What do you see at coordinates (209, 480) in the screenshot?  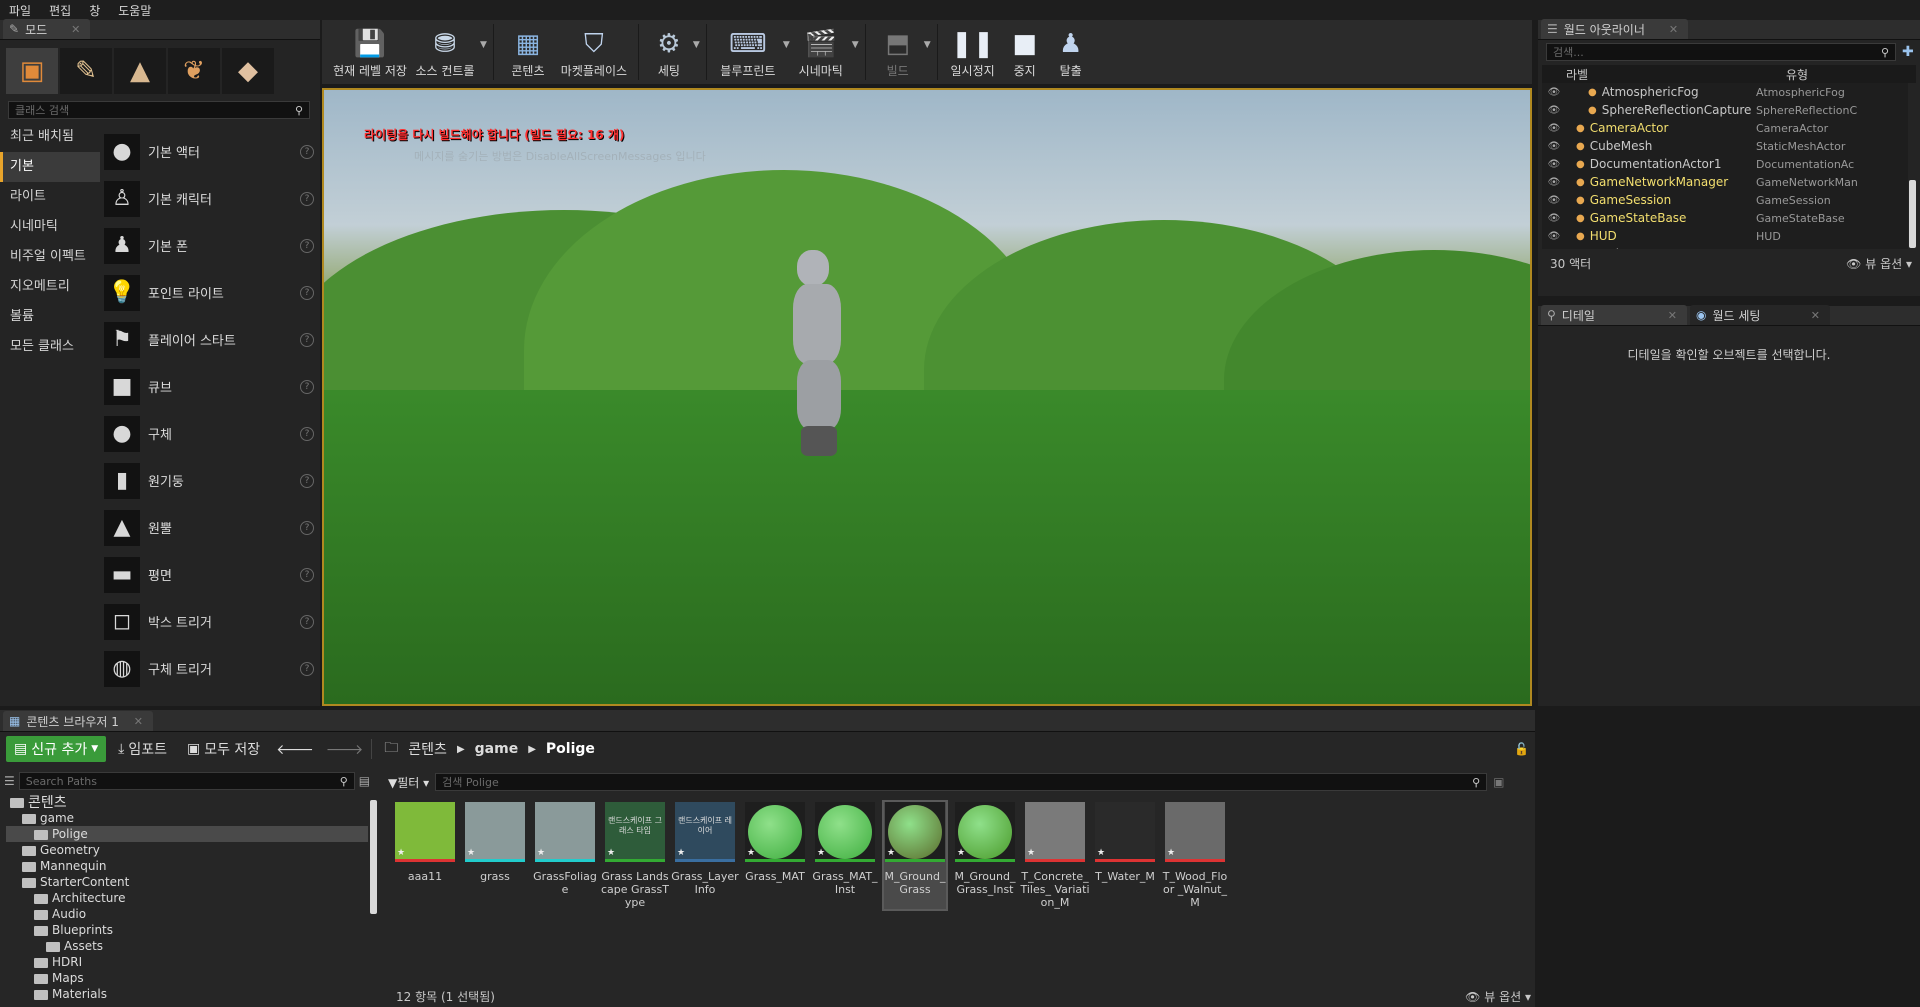 I see `placeable-item: ▮ 원기둥?` at bounding box center [209, 480].